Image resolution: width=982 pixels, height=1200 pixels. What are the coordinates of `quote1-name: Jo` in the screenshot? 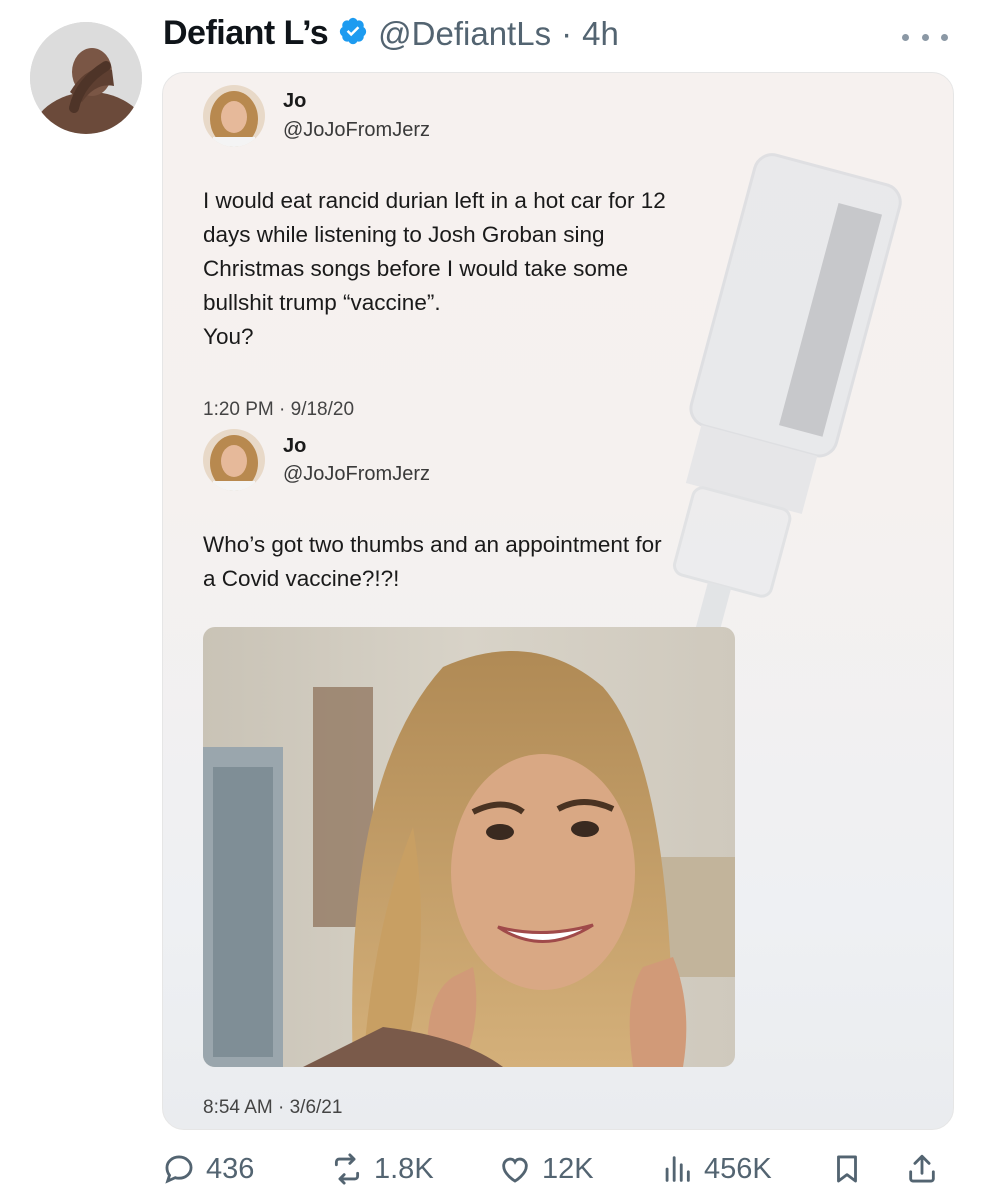 It's located at (294, 101).